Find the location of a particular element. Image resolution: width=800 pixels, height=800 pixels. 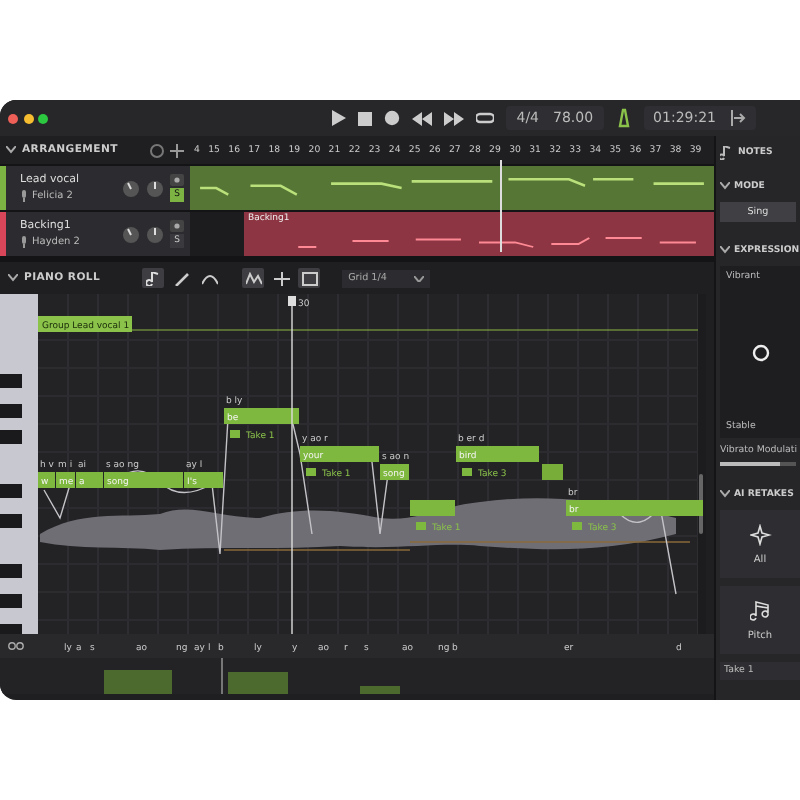

stop-icon is located at coordinates (365, 118).